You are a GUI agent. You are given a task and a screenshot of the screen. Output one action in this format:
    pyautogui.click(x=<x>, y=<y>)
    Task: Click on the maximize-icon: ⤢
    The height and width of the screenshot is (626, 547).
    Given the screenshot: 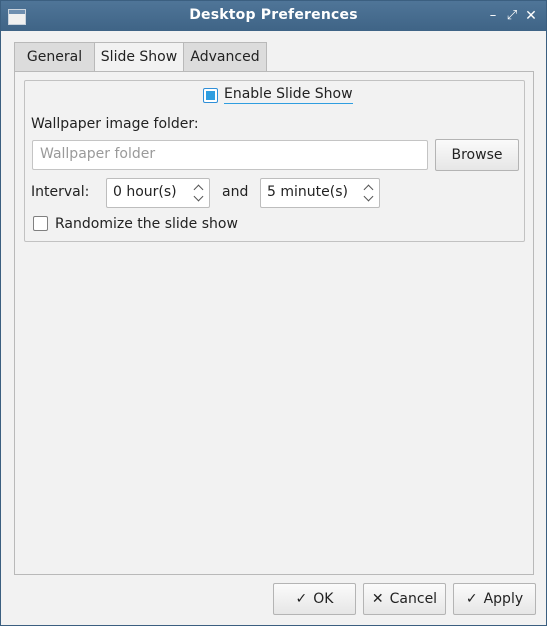 What is the action you would take?
    pyautogui.click(x=512, y=16)
    